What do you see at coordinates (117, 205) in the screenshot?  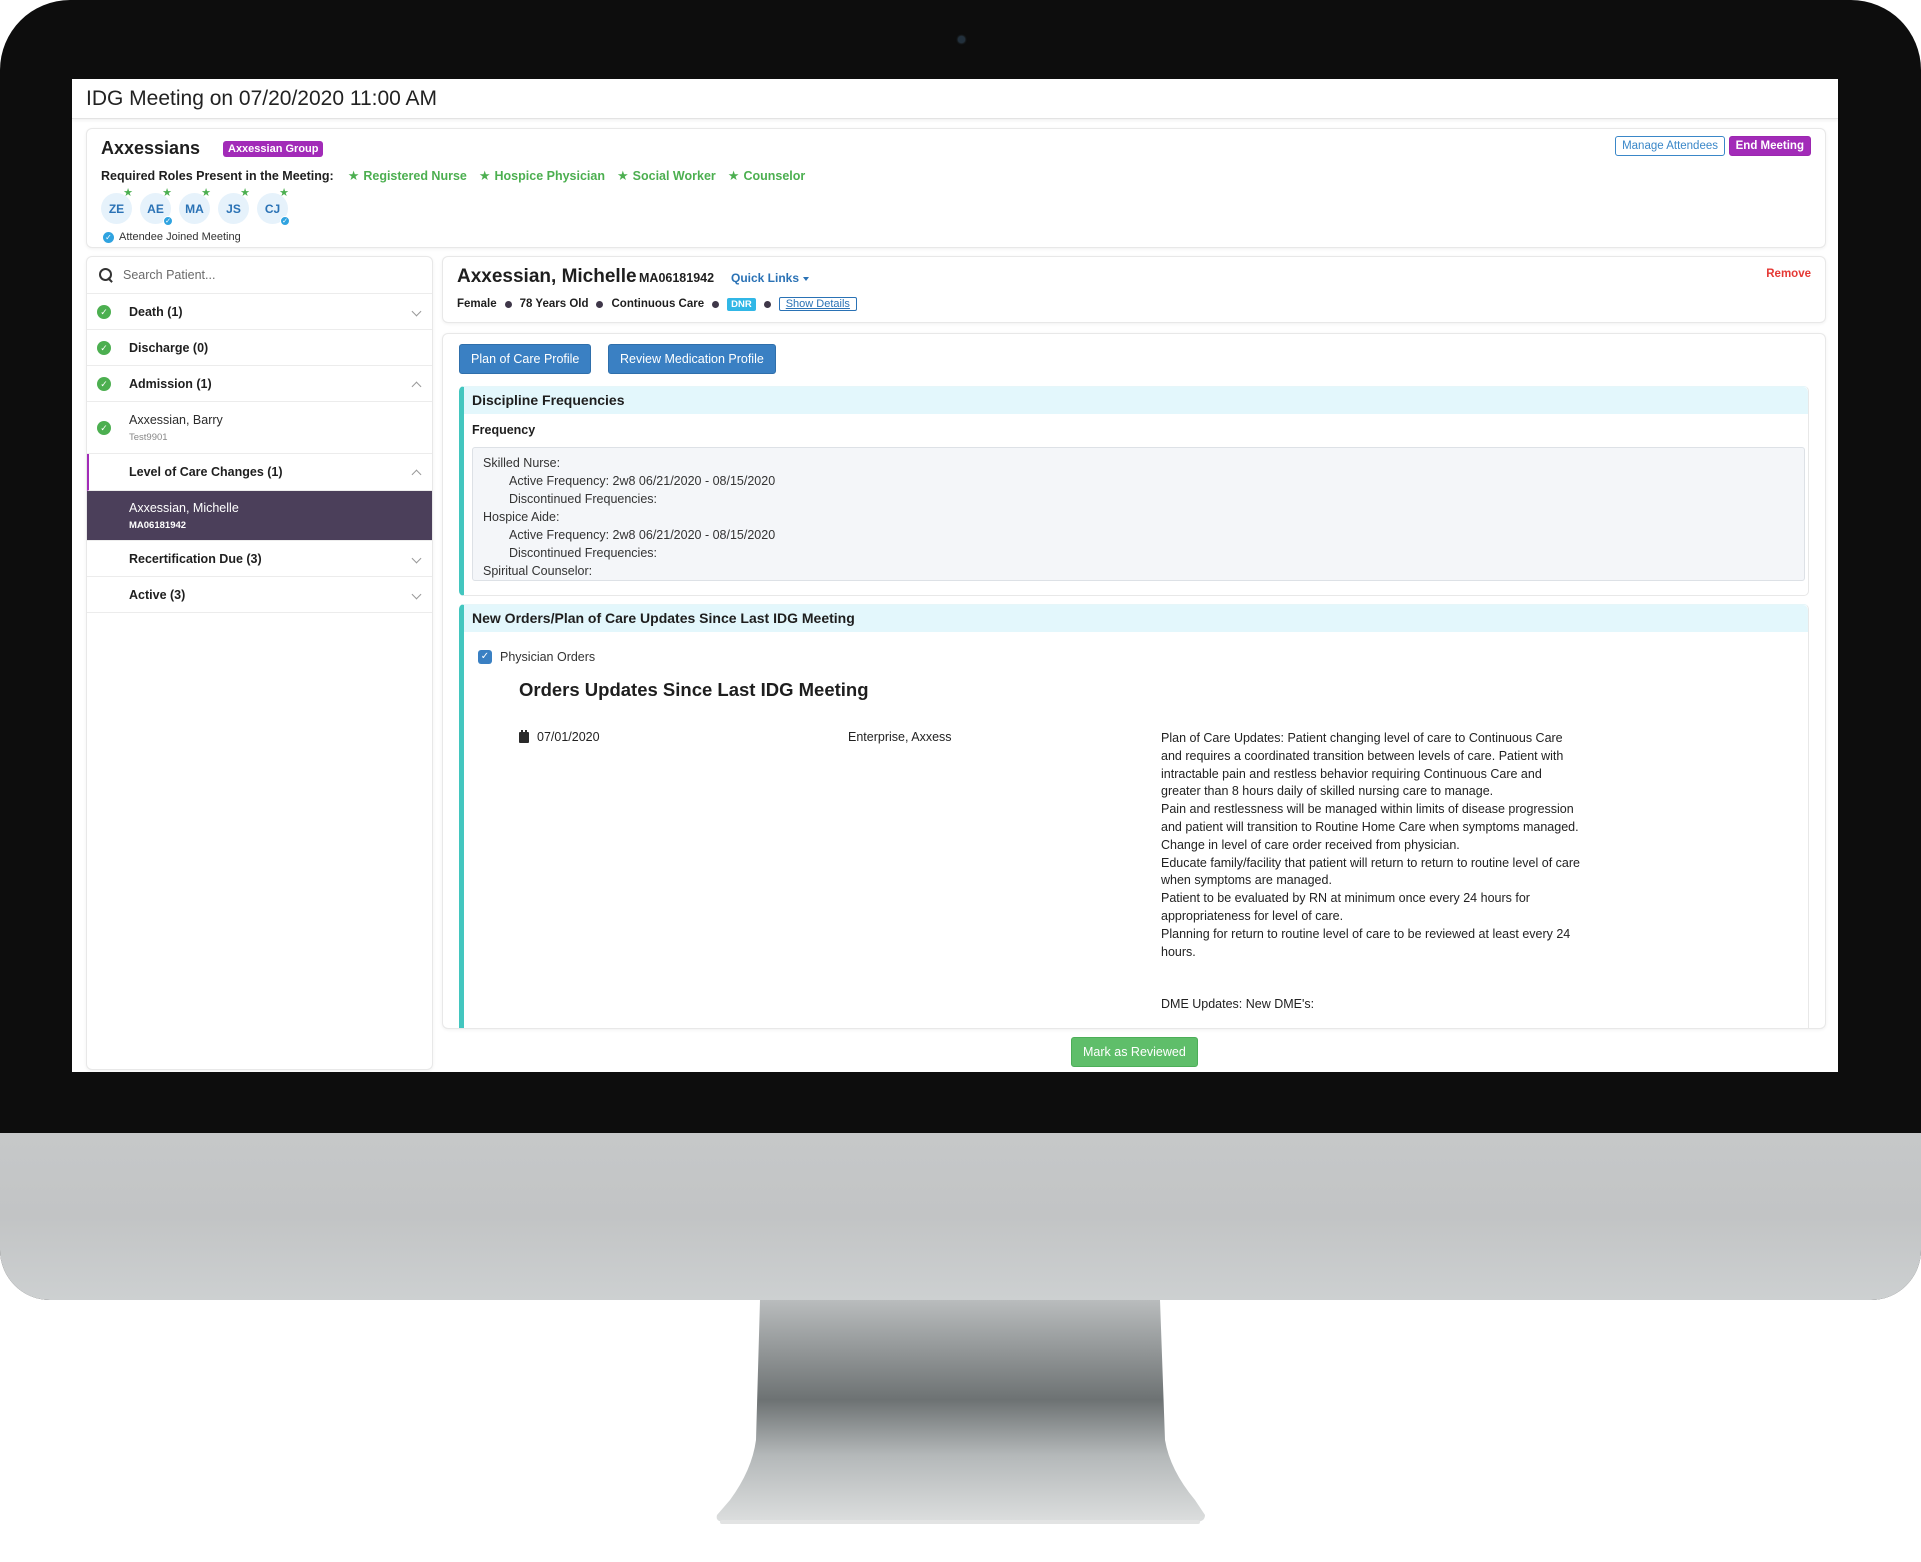 I see `avatar: ZE ★` at bounding box center [117, 205].